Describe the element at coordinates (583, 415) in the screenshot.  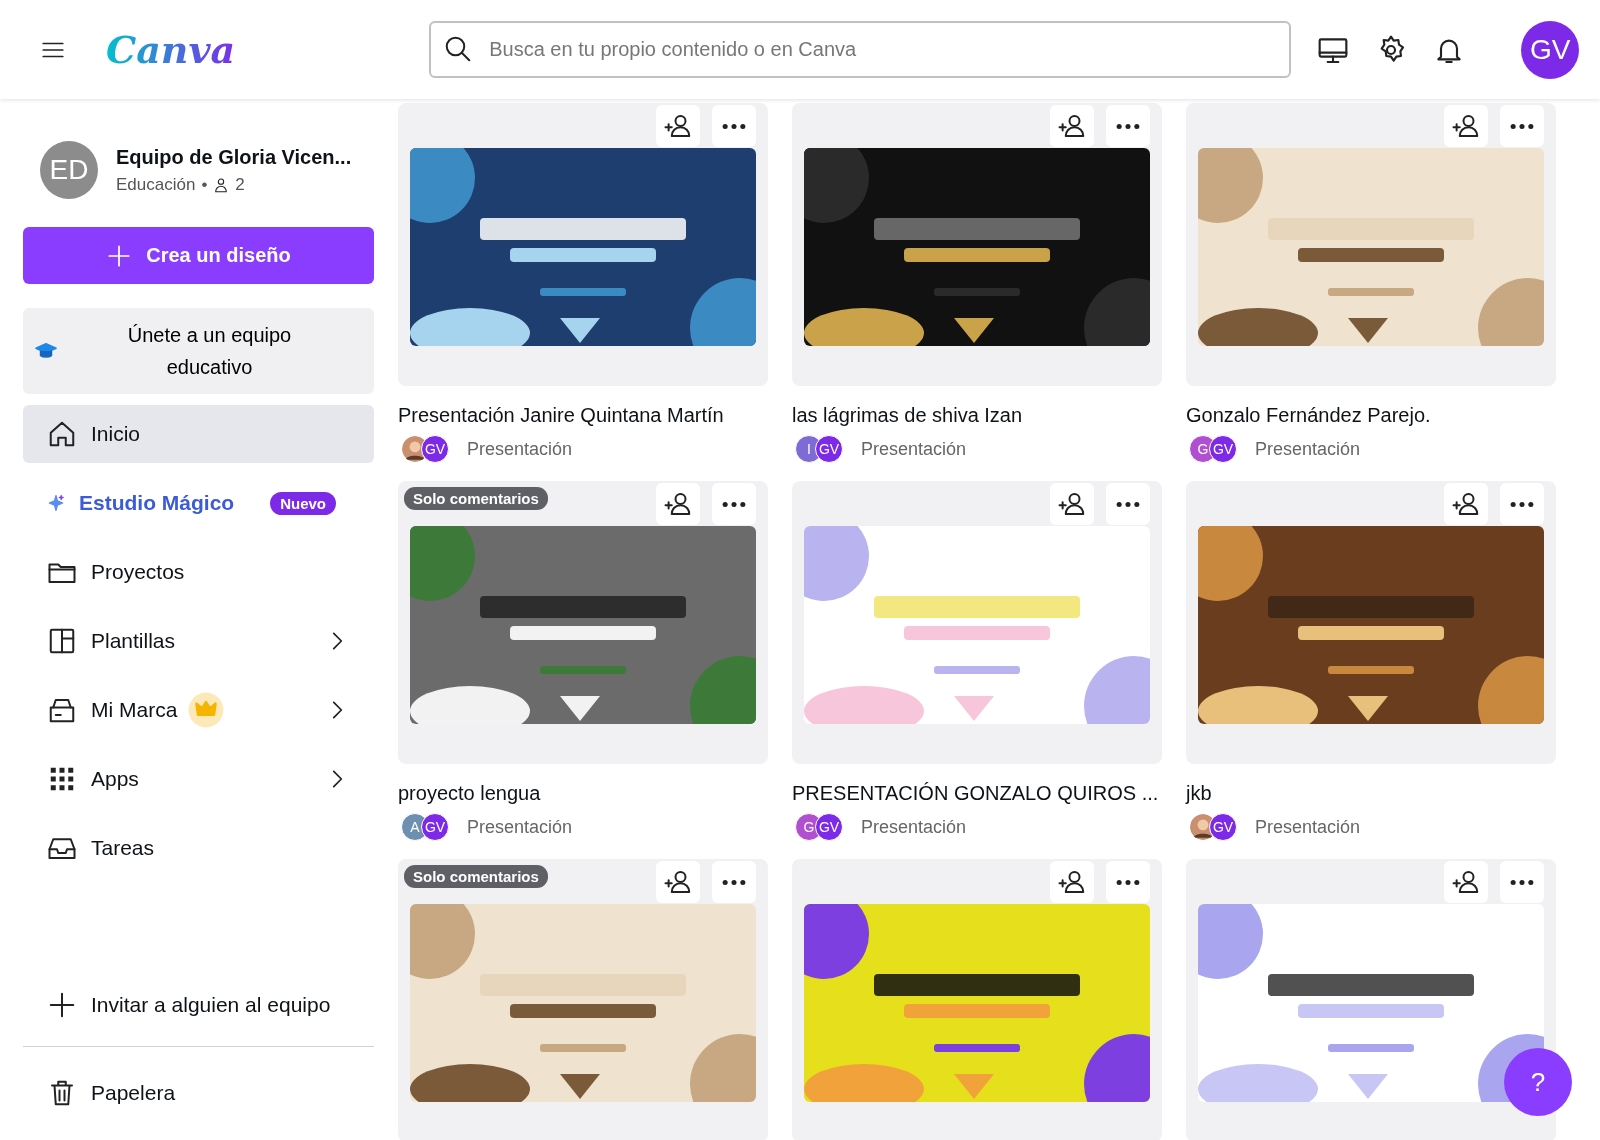
I see `design-title: Presentación Janire Quintana Martín` at that location.